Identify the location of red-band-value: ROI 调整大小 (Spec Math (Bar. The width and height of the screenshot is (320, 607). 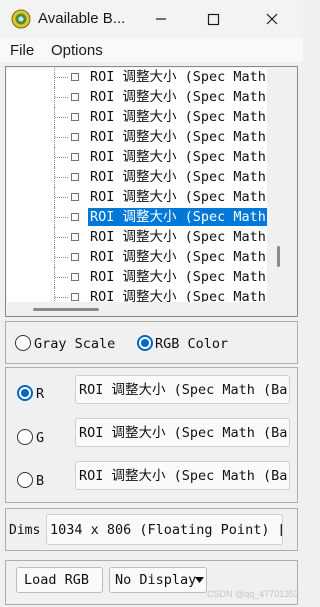
(184, 390).